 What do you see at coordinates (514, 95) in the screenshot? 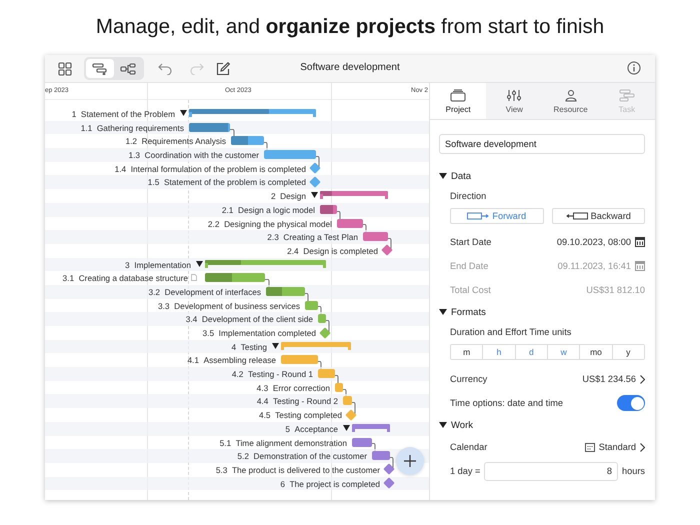
I see `sliders-icon` at bounding box center [514, 95].